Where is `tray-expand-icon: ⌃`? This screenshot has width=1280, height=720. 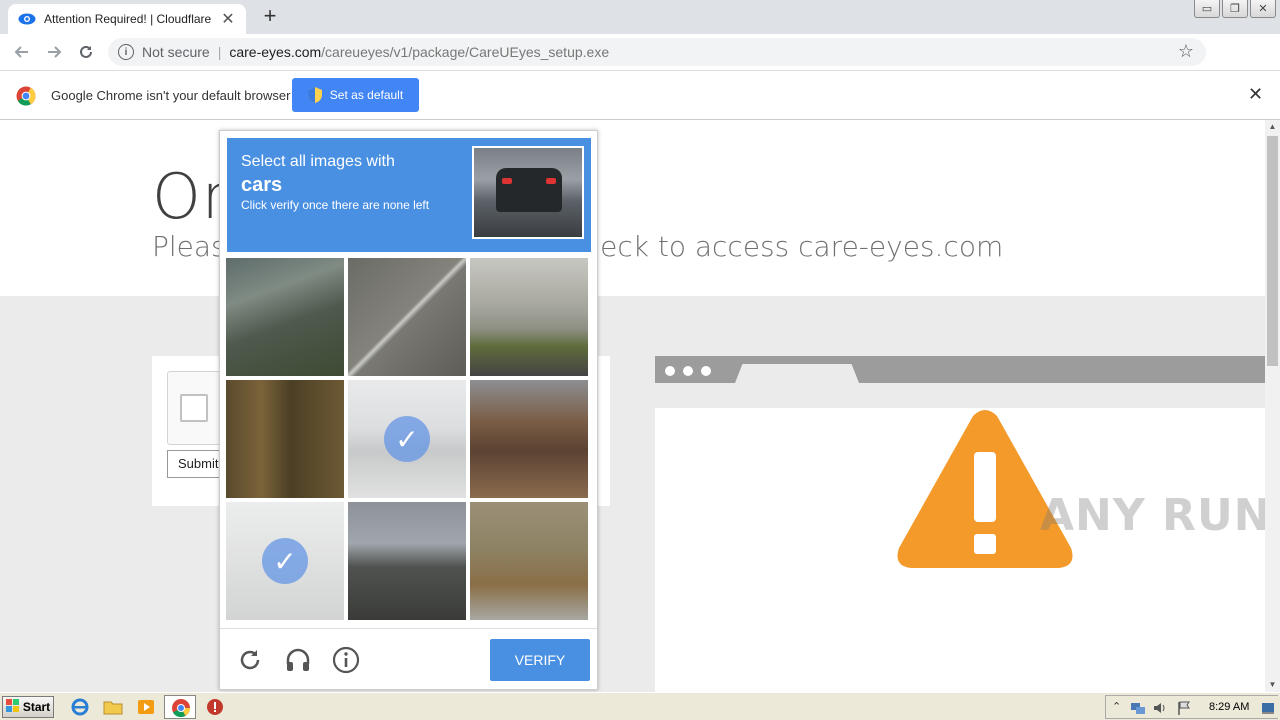
tray-expand-icon: ⌃ is located at coordinates (1116, 706).